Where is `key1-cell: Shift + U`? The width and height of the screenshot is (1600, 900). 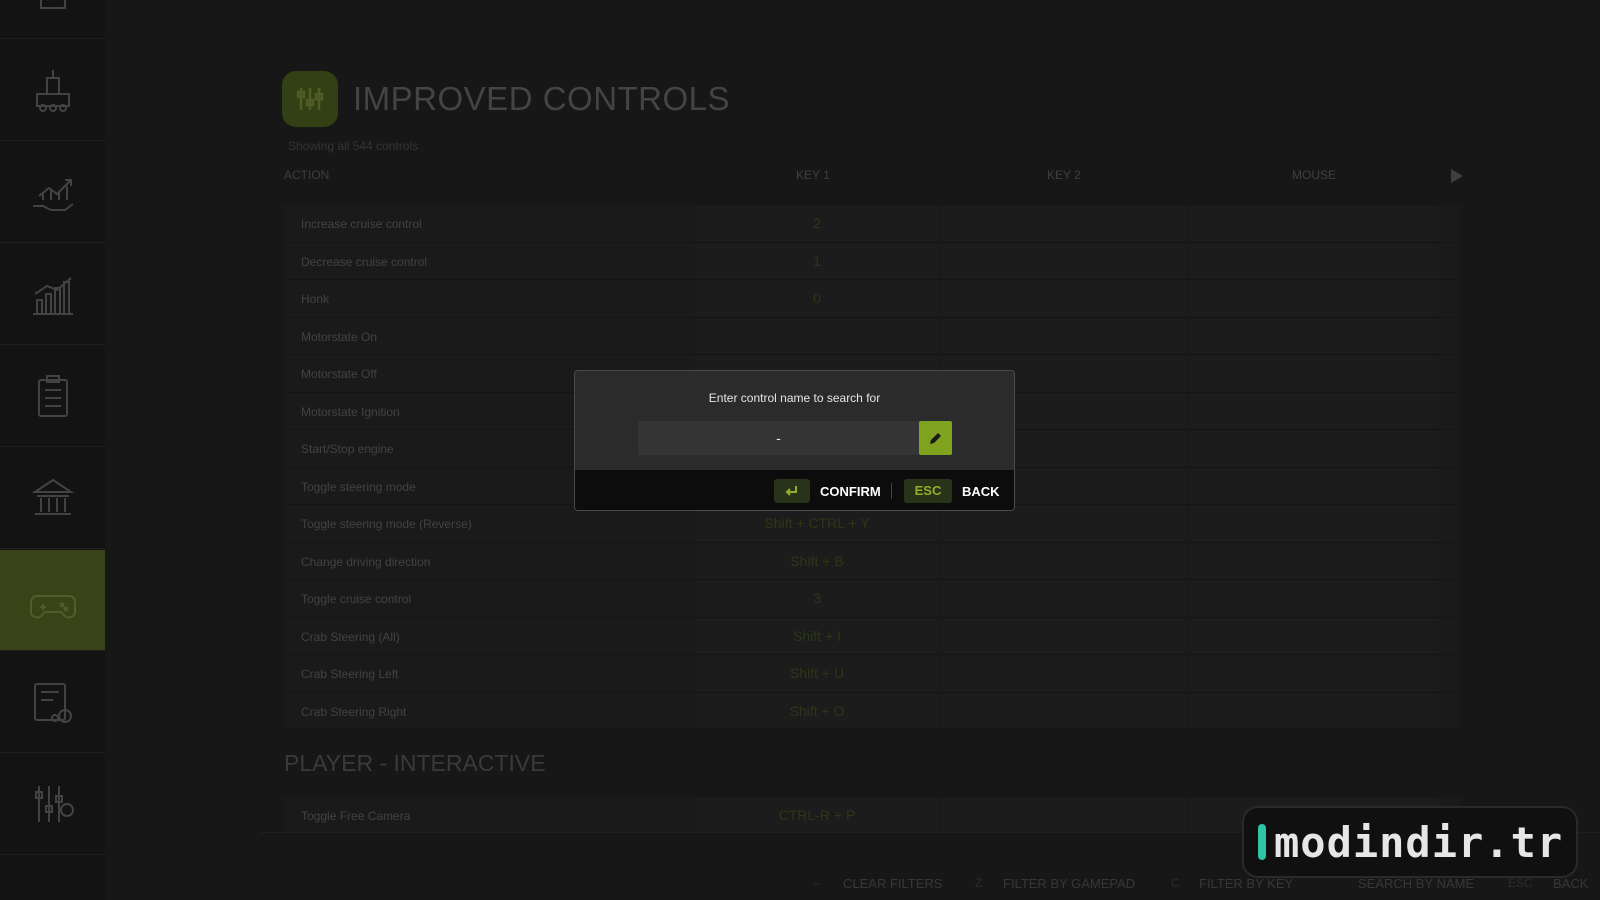
key1-cell: Shift + U is located at coordinates (817, 673).